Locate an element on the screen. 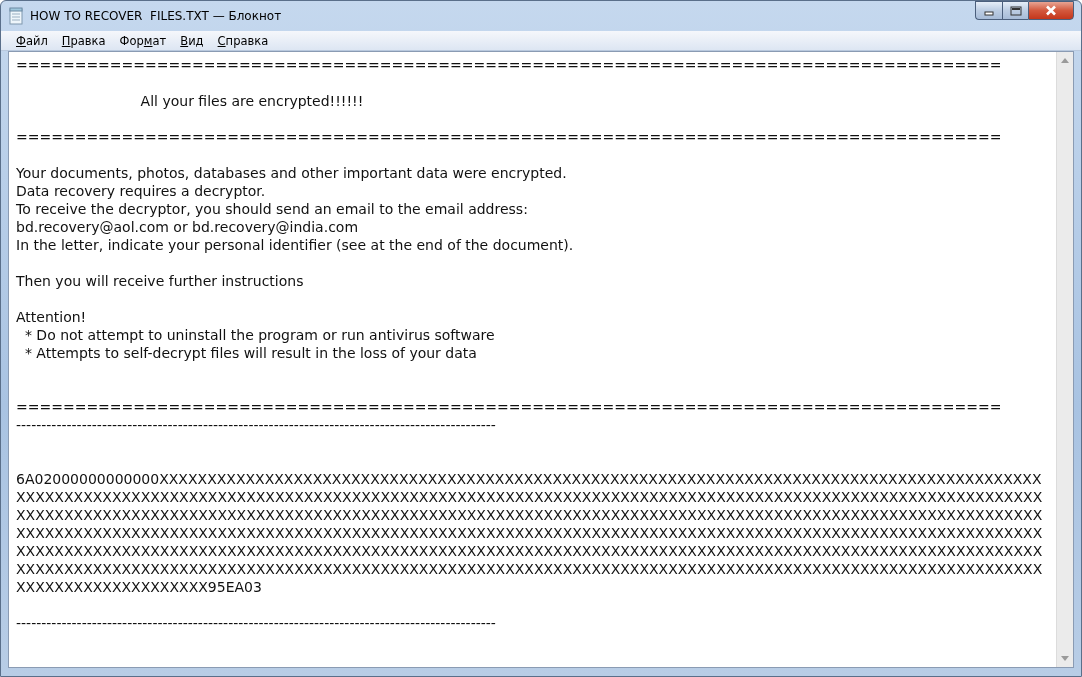  text-line: * Attempts to self-decrypt files will result in the loss of your data is located at coordinates (250, 353).